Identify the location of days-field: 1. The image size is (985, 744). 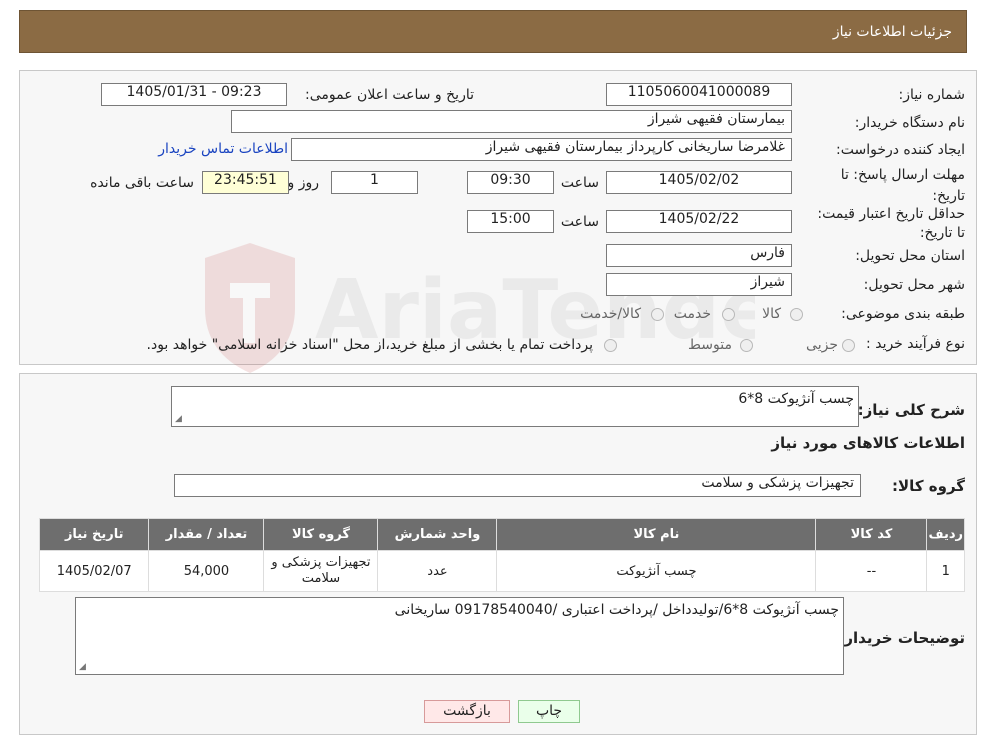
(374, 182).